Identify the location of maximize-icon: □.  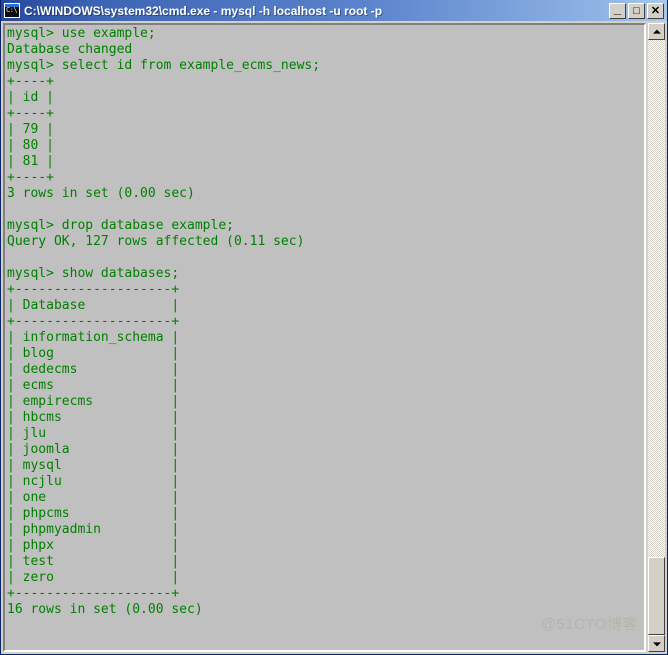
(636, 10).